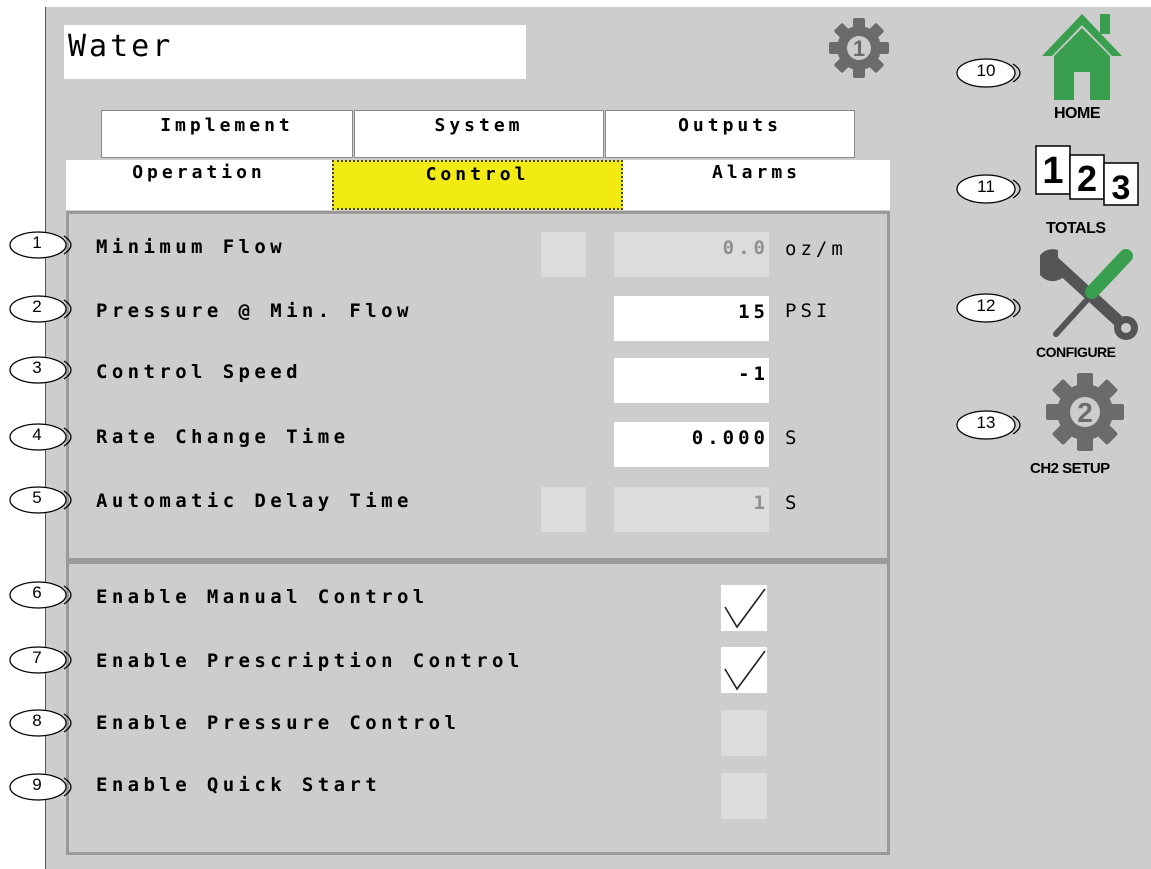 The height and width of the screenshot is (869, 1151). I want to click on totals-digit-2: 2, so click(1087, 178).